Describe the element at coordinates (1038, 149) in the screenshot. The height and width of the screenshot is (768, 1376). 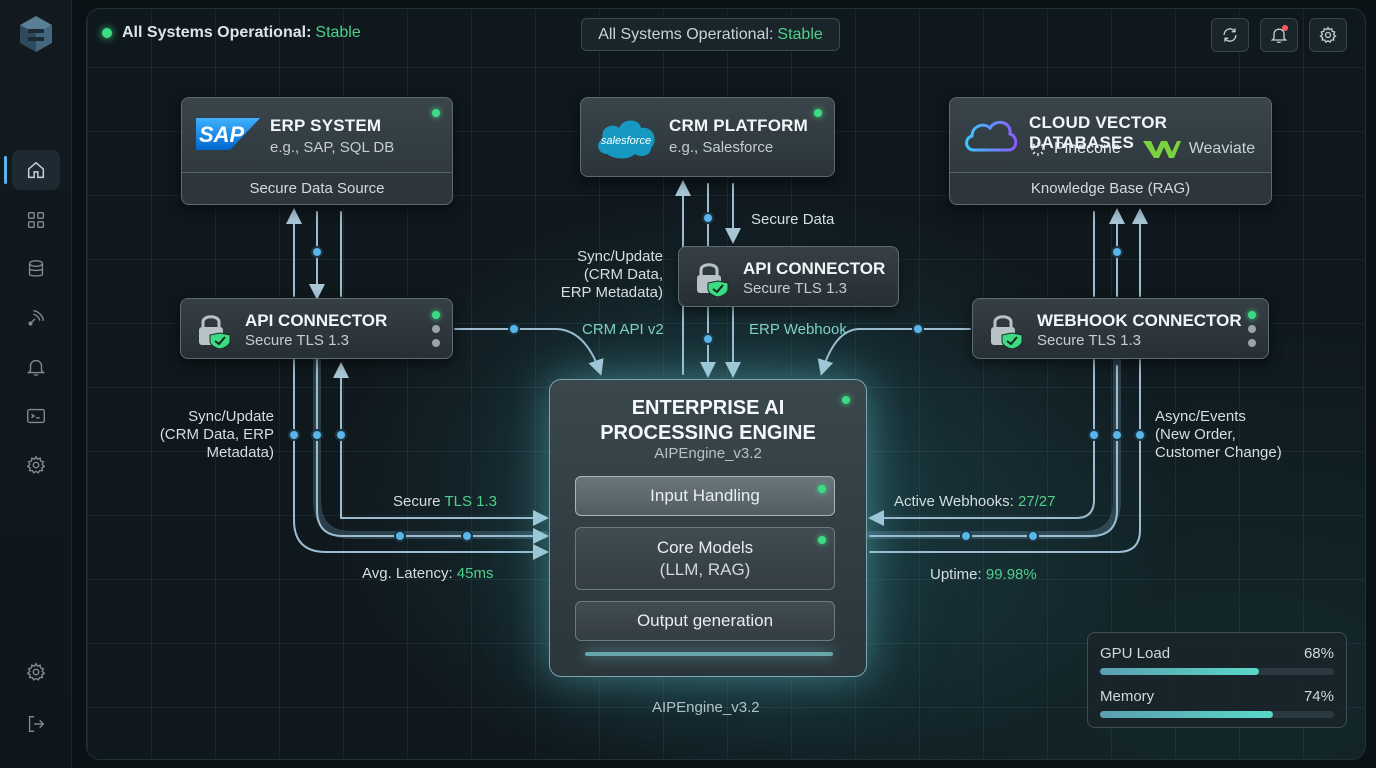
I see `pinecone-icon` at that location.